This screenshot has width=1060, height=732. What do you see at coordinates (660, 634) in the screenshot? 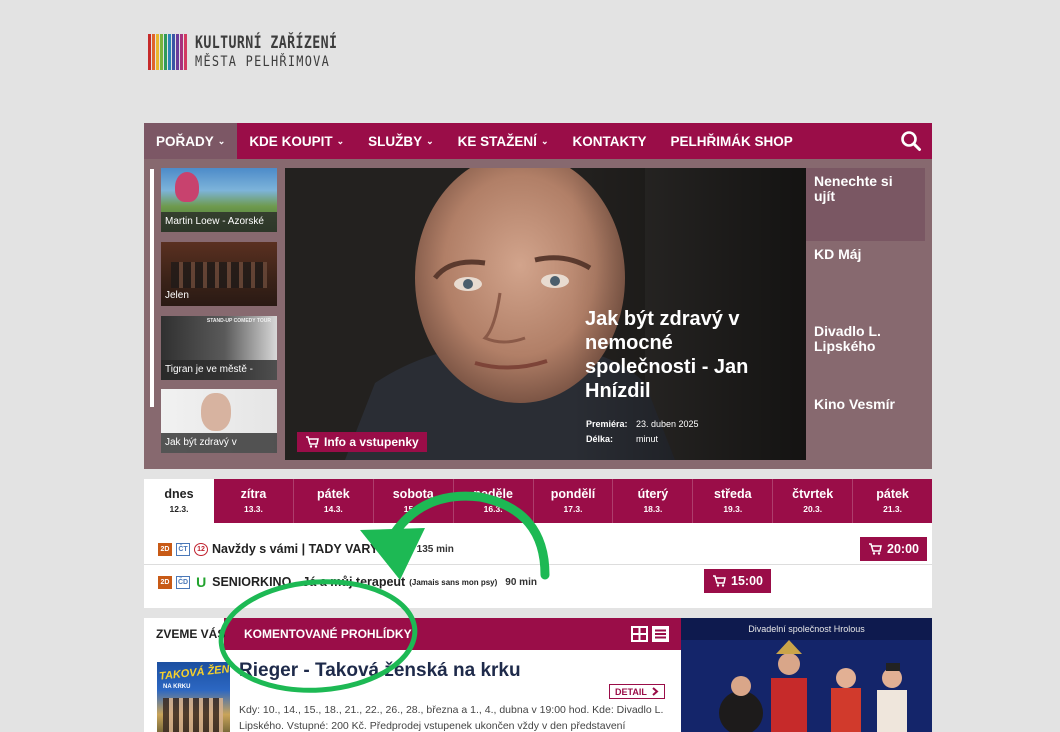
I see `list-view-icon` at bounding box center [660, 634].